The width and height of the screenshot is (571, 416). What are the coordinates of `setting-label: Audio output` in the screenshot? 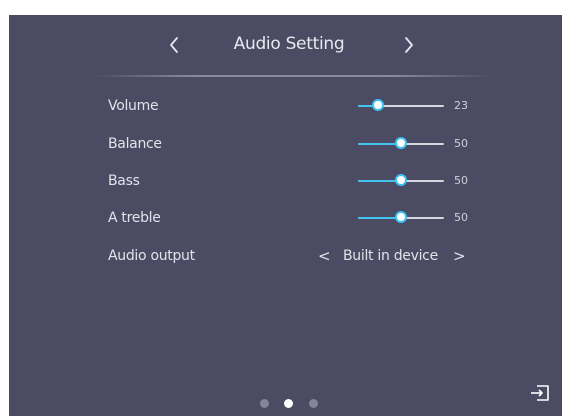 It's located at (151, 256).